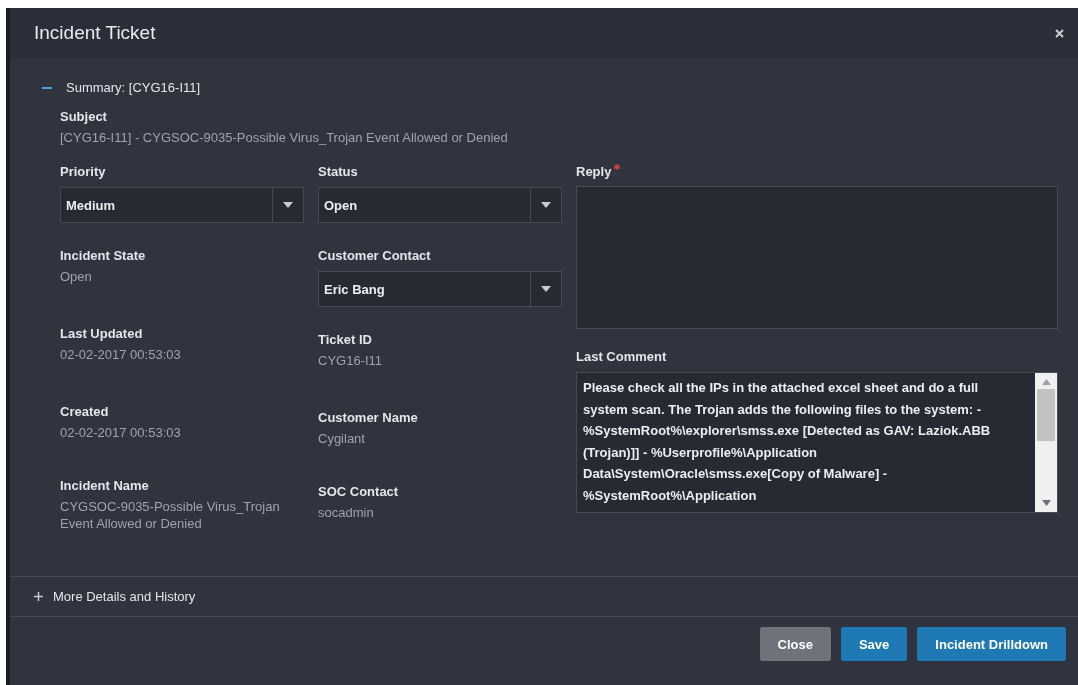  I want to click on dropdown: Eric Bang, so click(440, 289).